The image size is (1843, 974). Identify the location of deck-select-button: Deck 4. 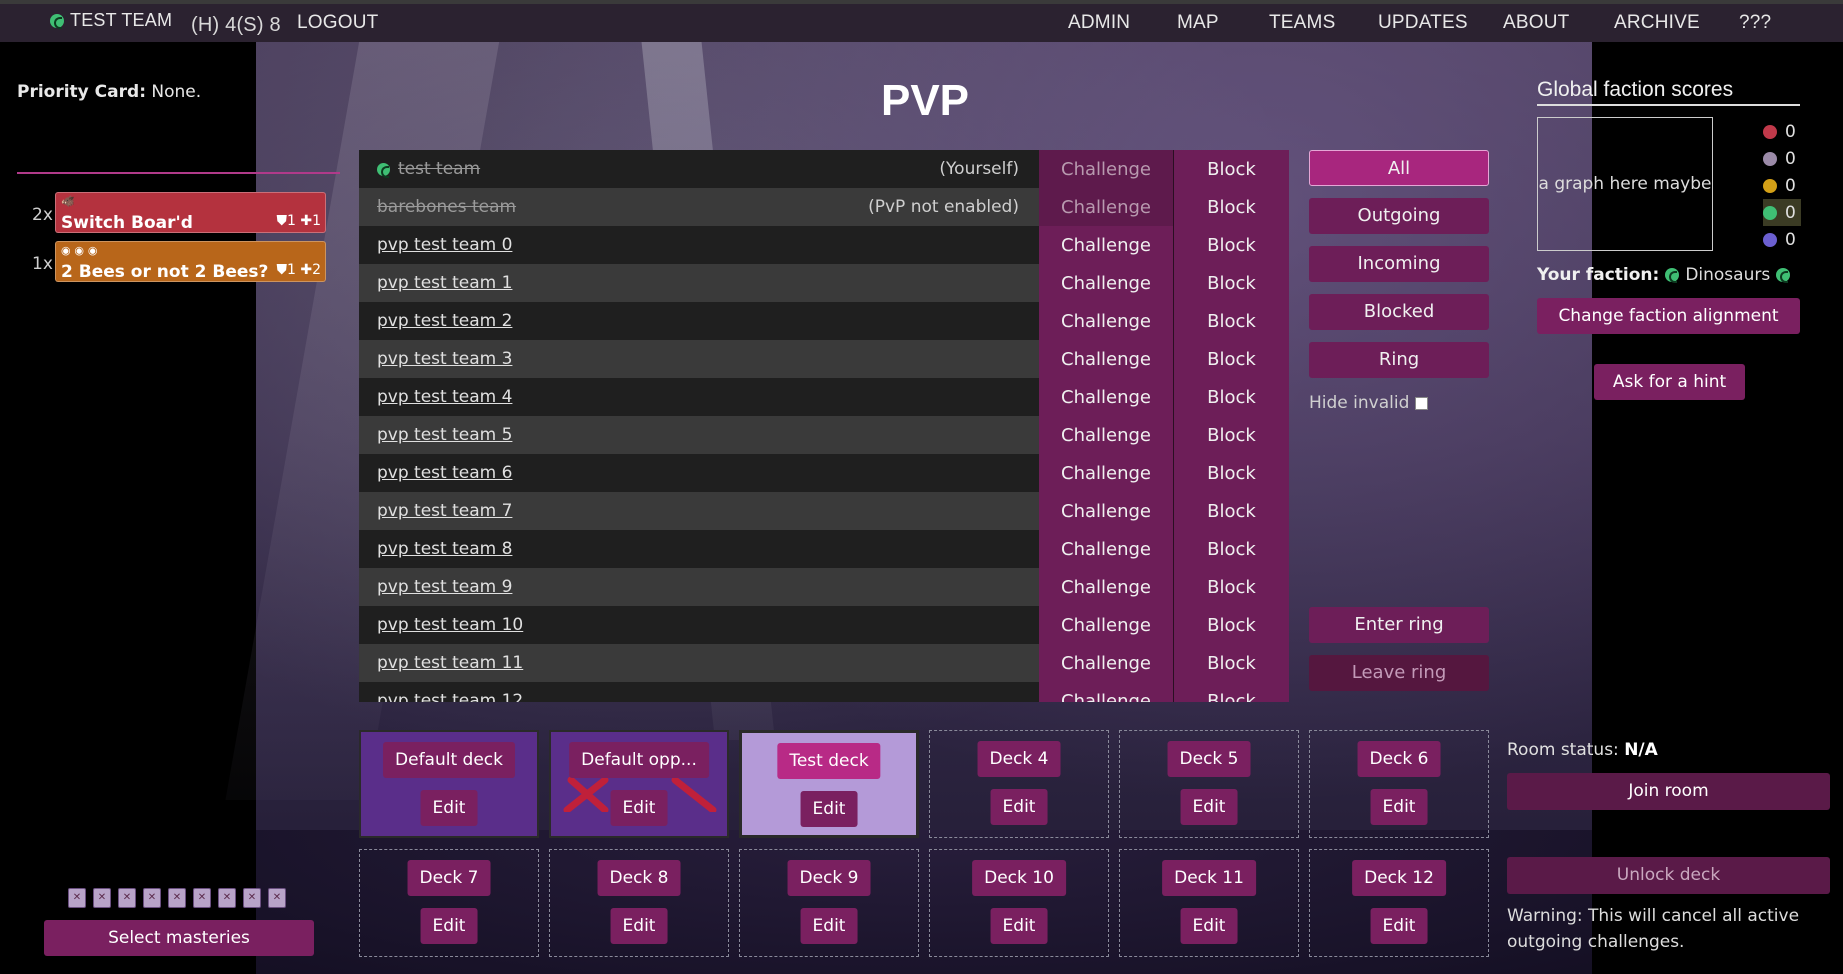
(1019, 759).